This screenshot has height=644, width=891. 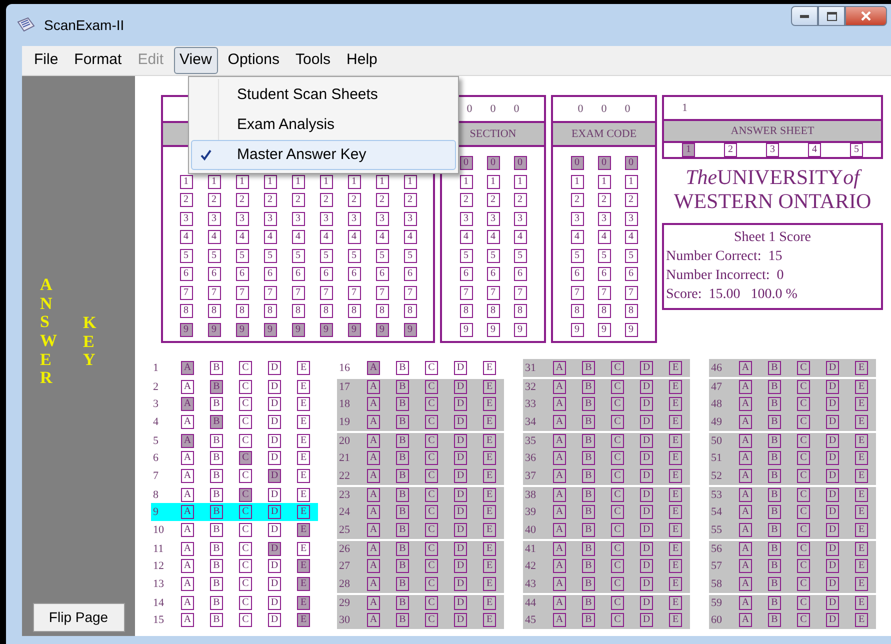 I want to click on answer-bubble: 5, so click(x=326, y=255).